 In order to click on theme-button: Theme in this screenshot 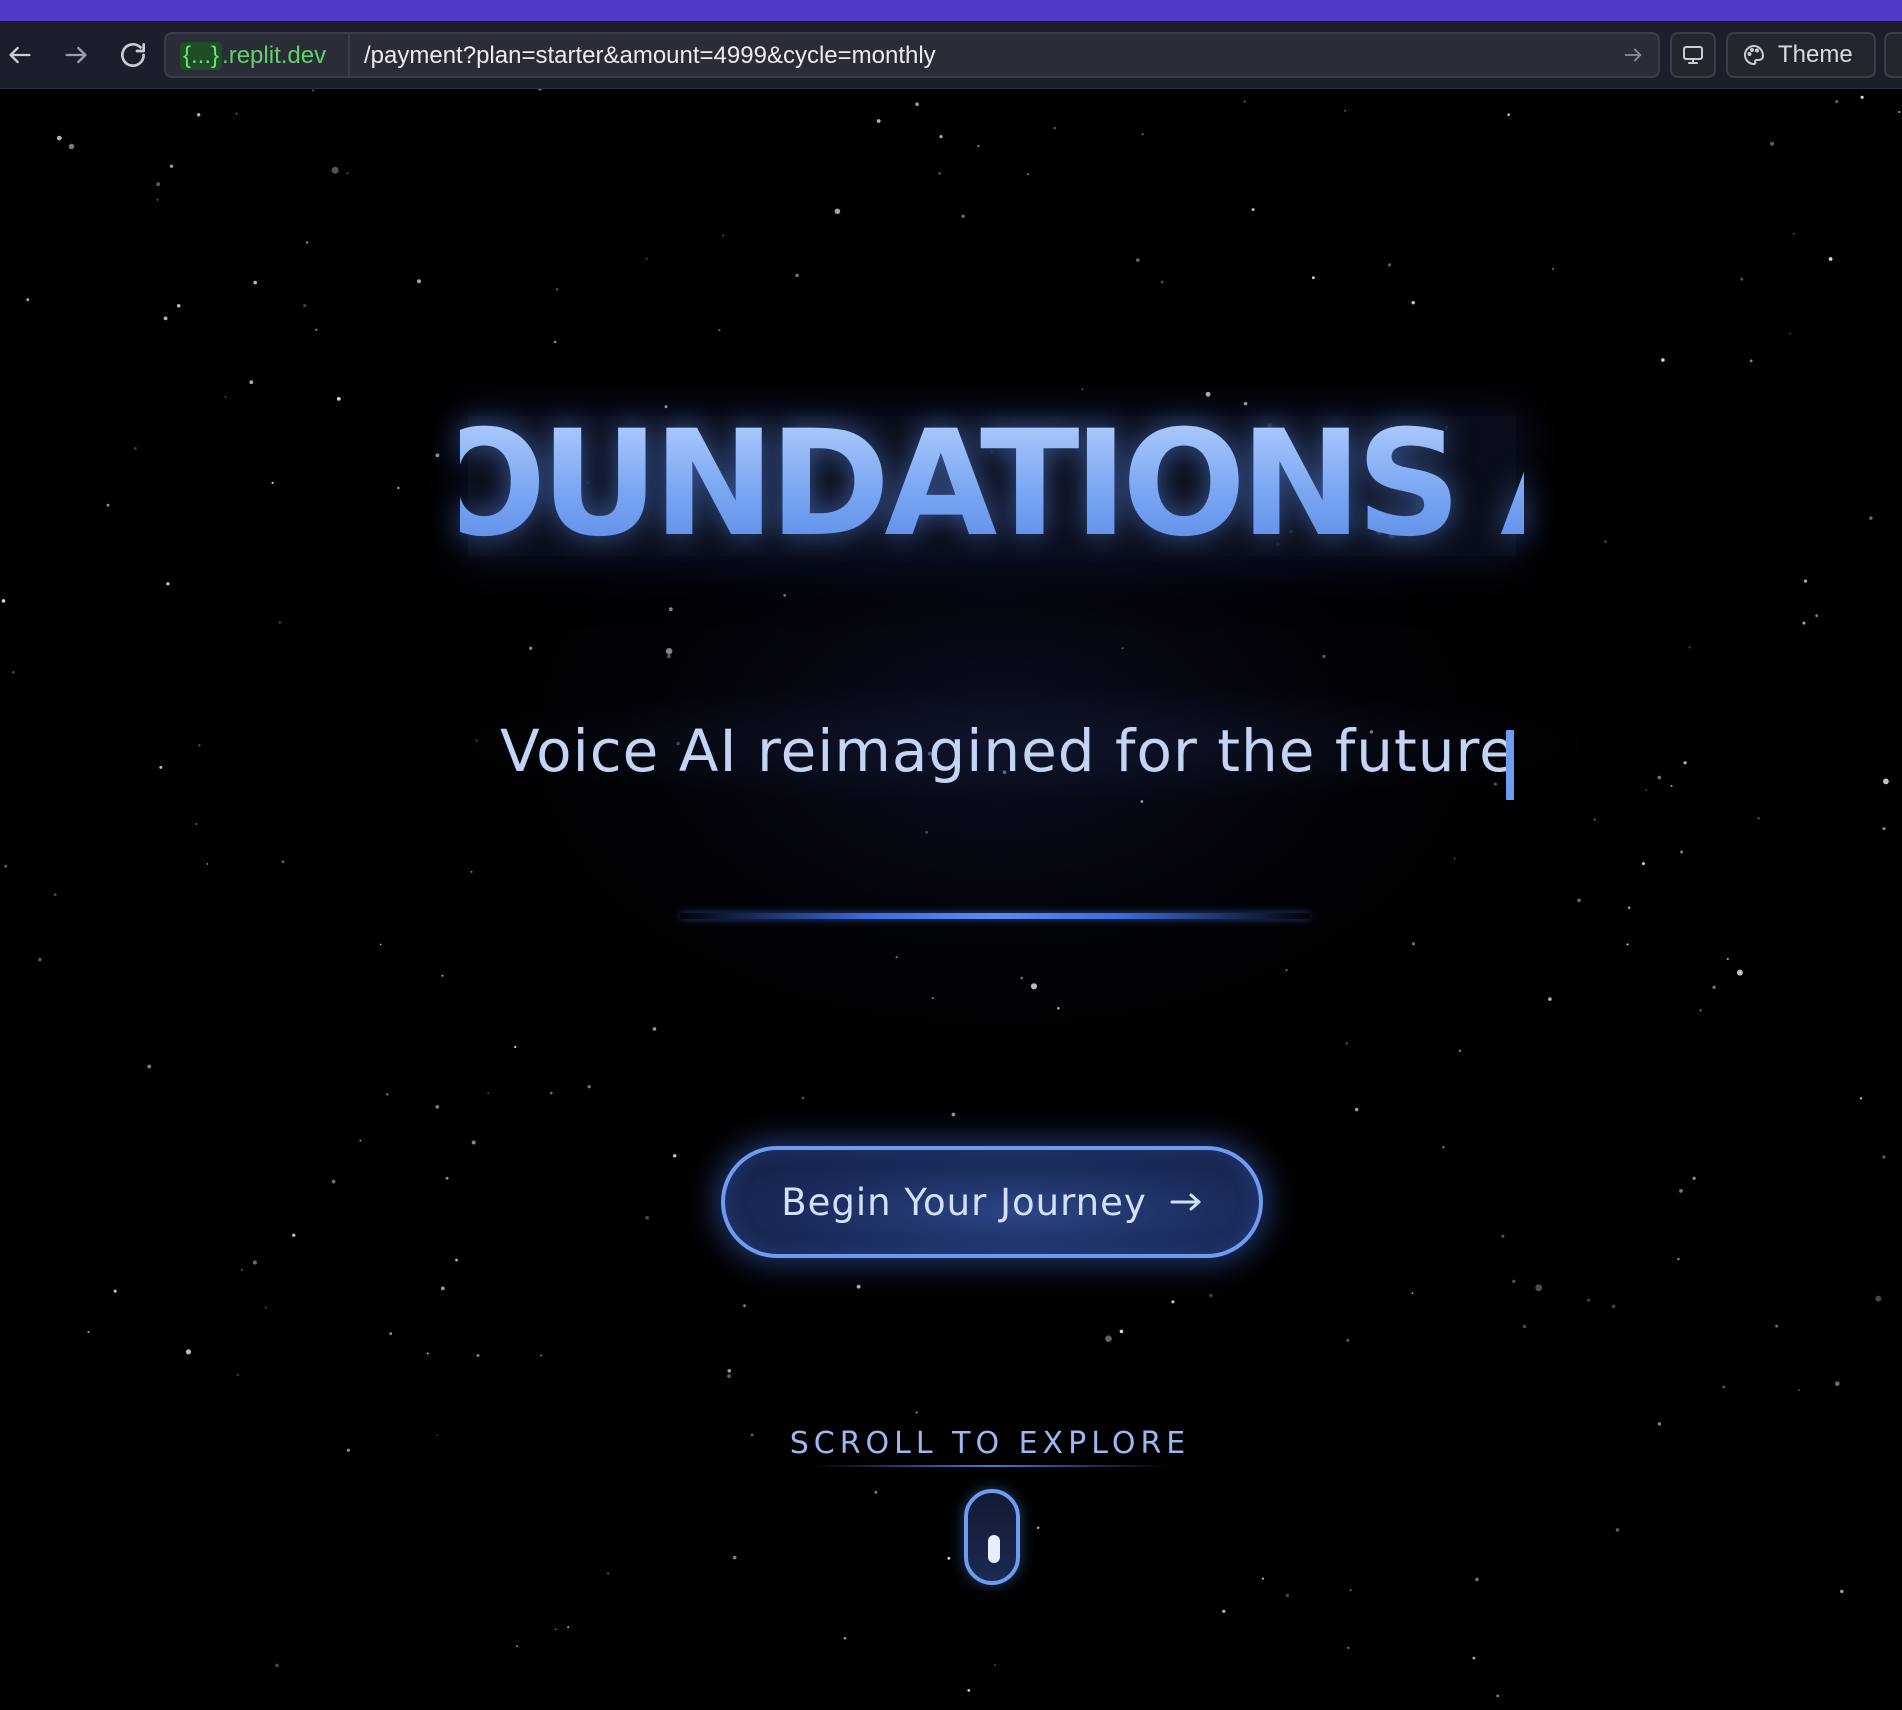, I will do `click(1801, 55)`.